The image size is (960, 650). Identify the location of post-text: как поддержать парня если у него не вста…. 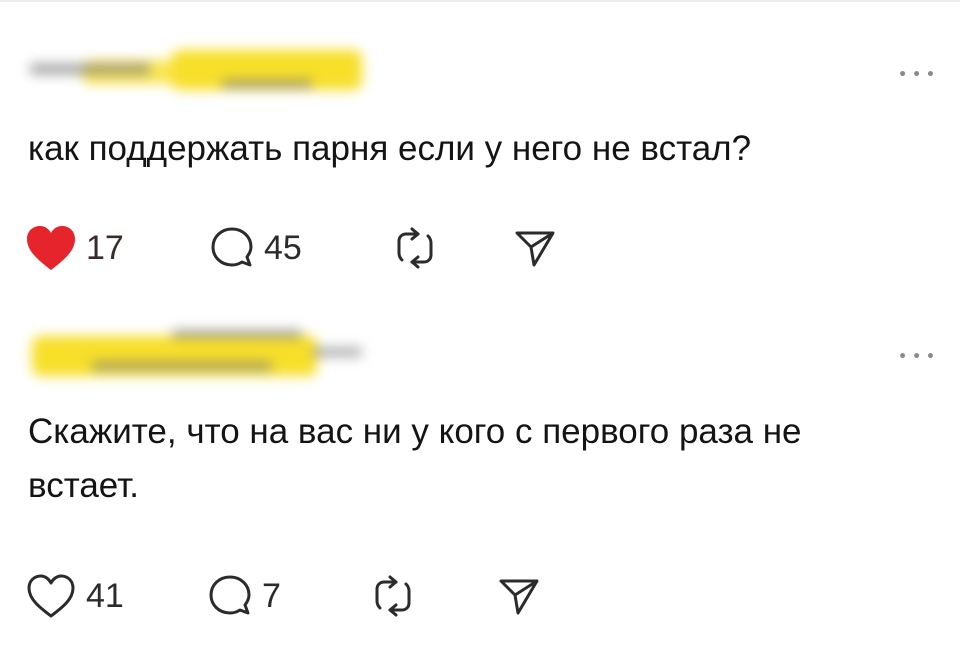
(390, 148).